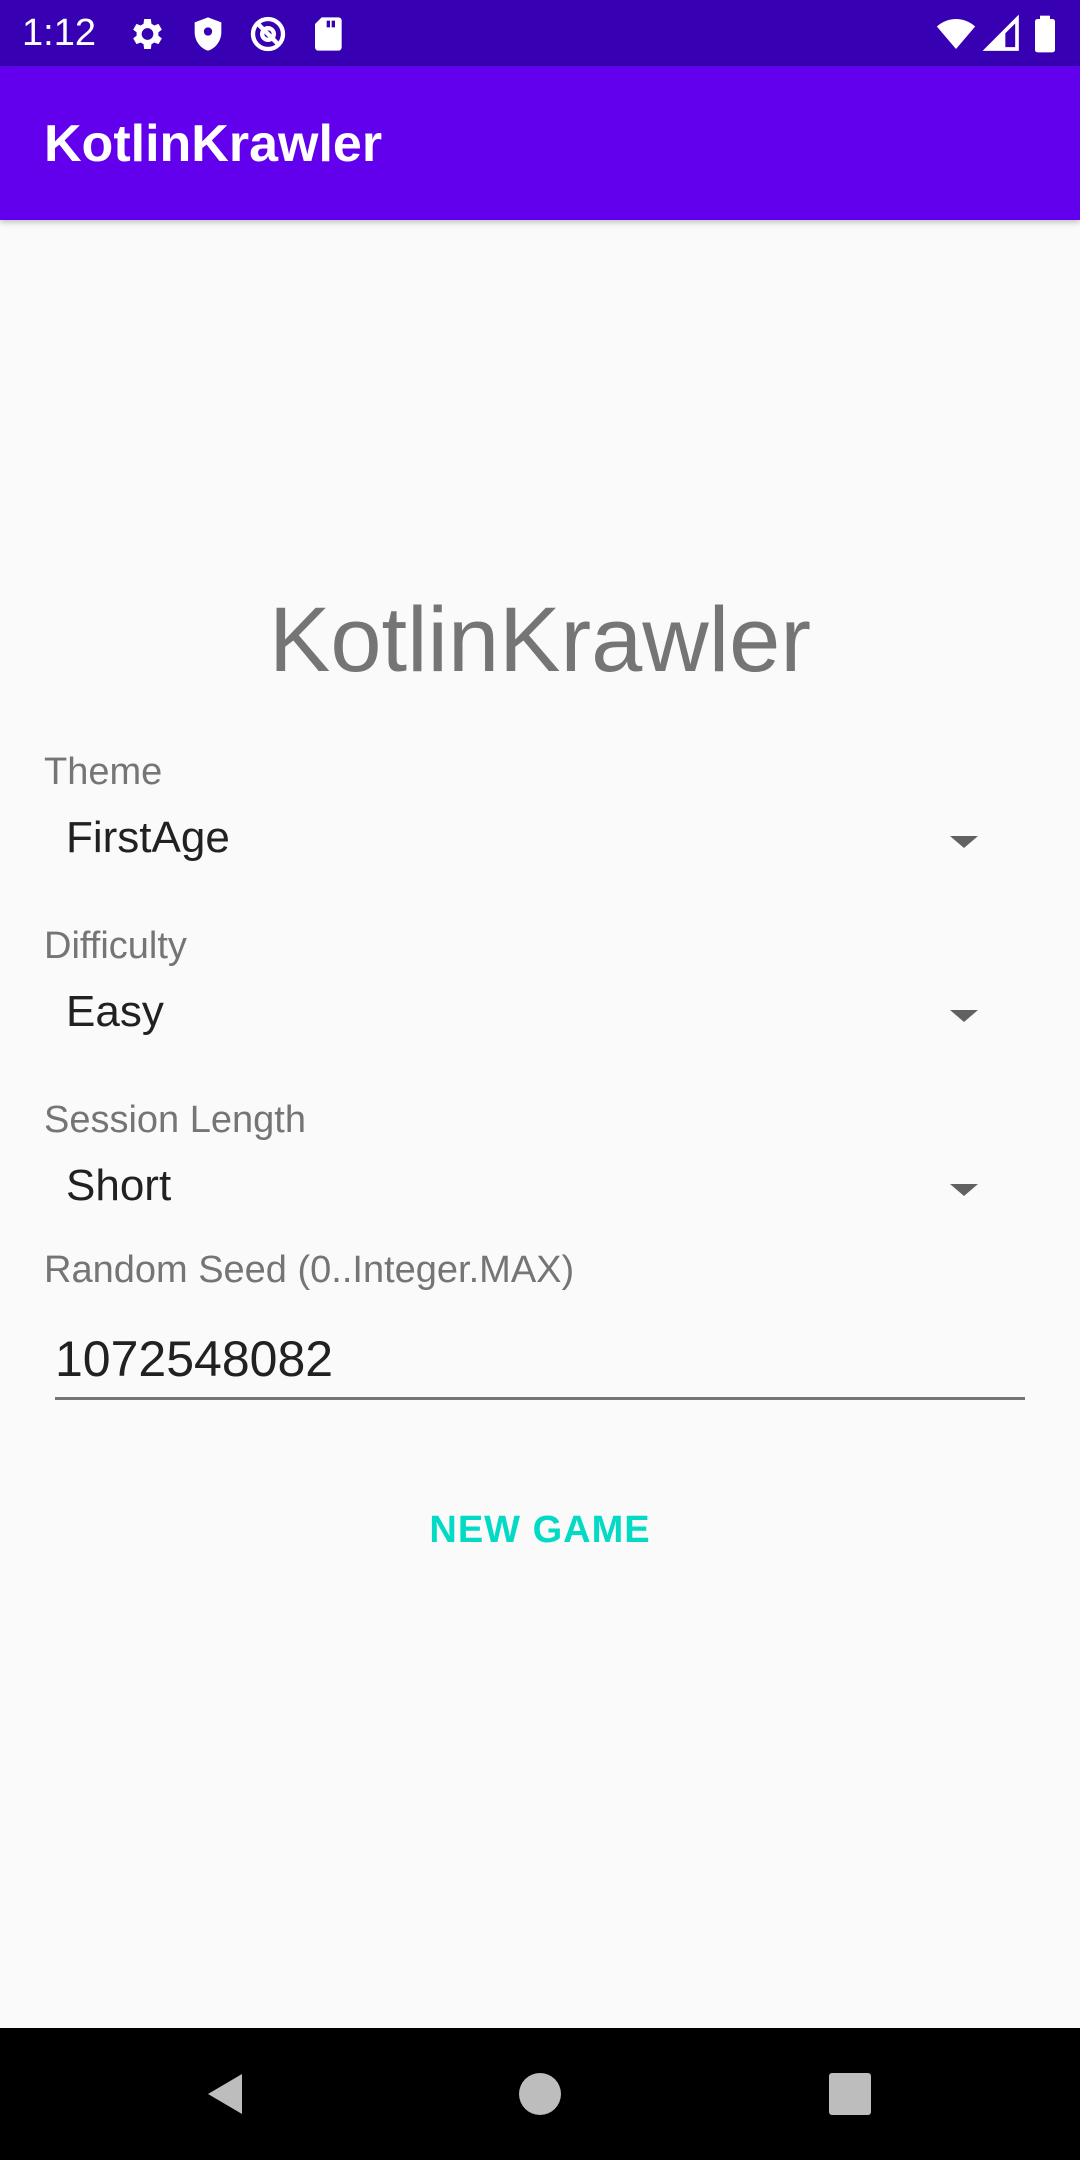  Describe the element at coordinates (226, 2094) in the screenshot. I see `back-icon` at that location.